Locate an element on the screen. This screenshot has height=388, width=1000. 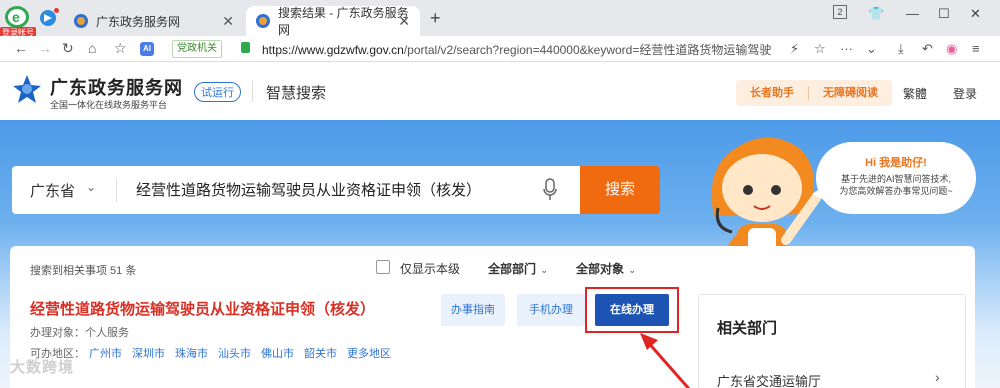
url-host: https://www.gdzwfw.gov.cn is located at coordinates (333, 50).